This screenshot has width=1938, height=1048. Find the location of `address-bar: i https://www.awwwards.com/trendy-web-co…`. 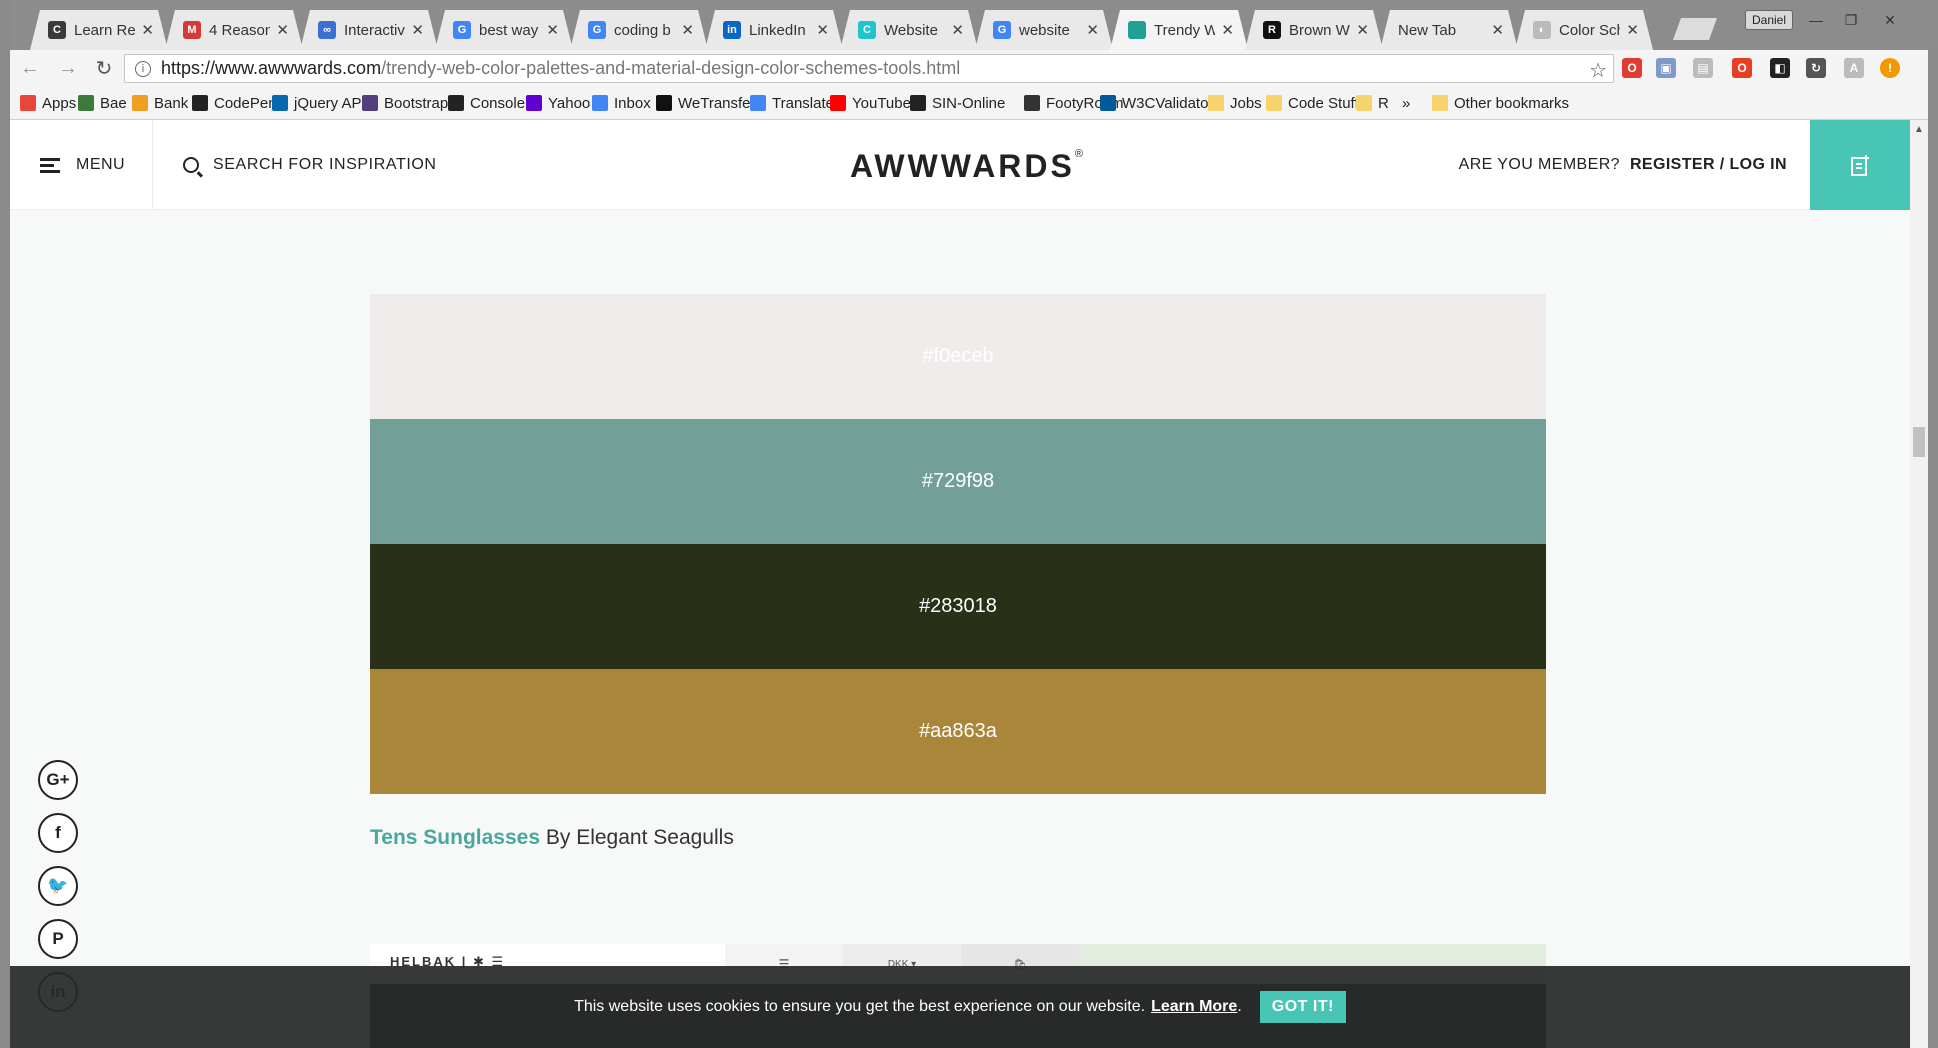

address-bar: i https://www.awwwards.com/trendy-web-co… is located at coordinates (869, 68).